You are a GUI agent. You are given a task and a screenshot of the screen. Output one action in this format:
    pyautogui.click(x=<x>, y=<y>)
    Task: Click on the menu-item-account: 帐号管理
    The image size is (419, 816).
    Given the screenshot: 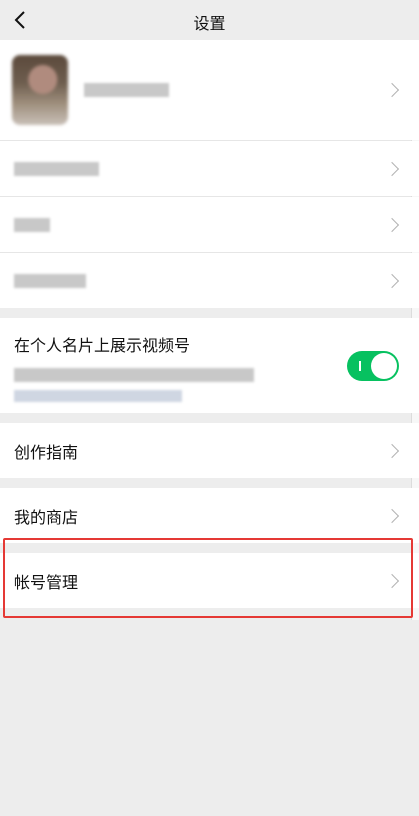 What is the action you would take?
    pyautogui.click(x=209, y=580)
    